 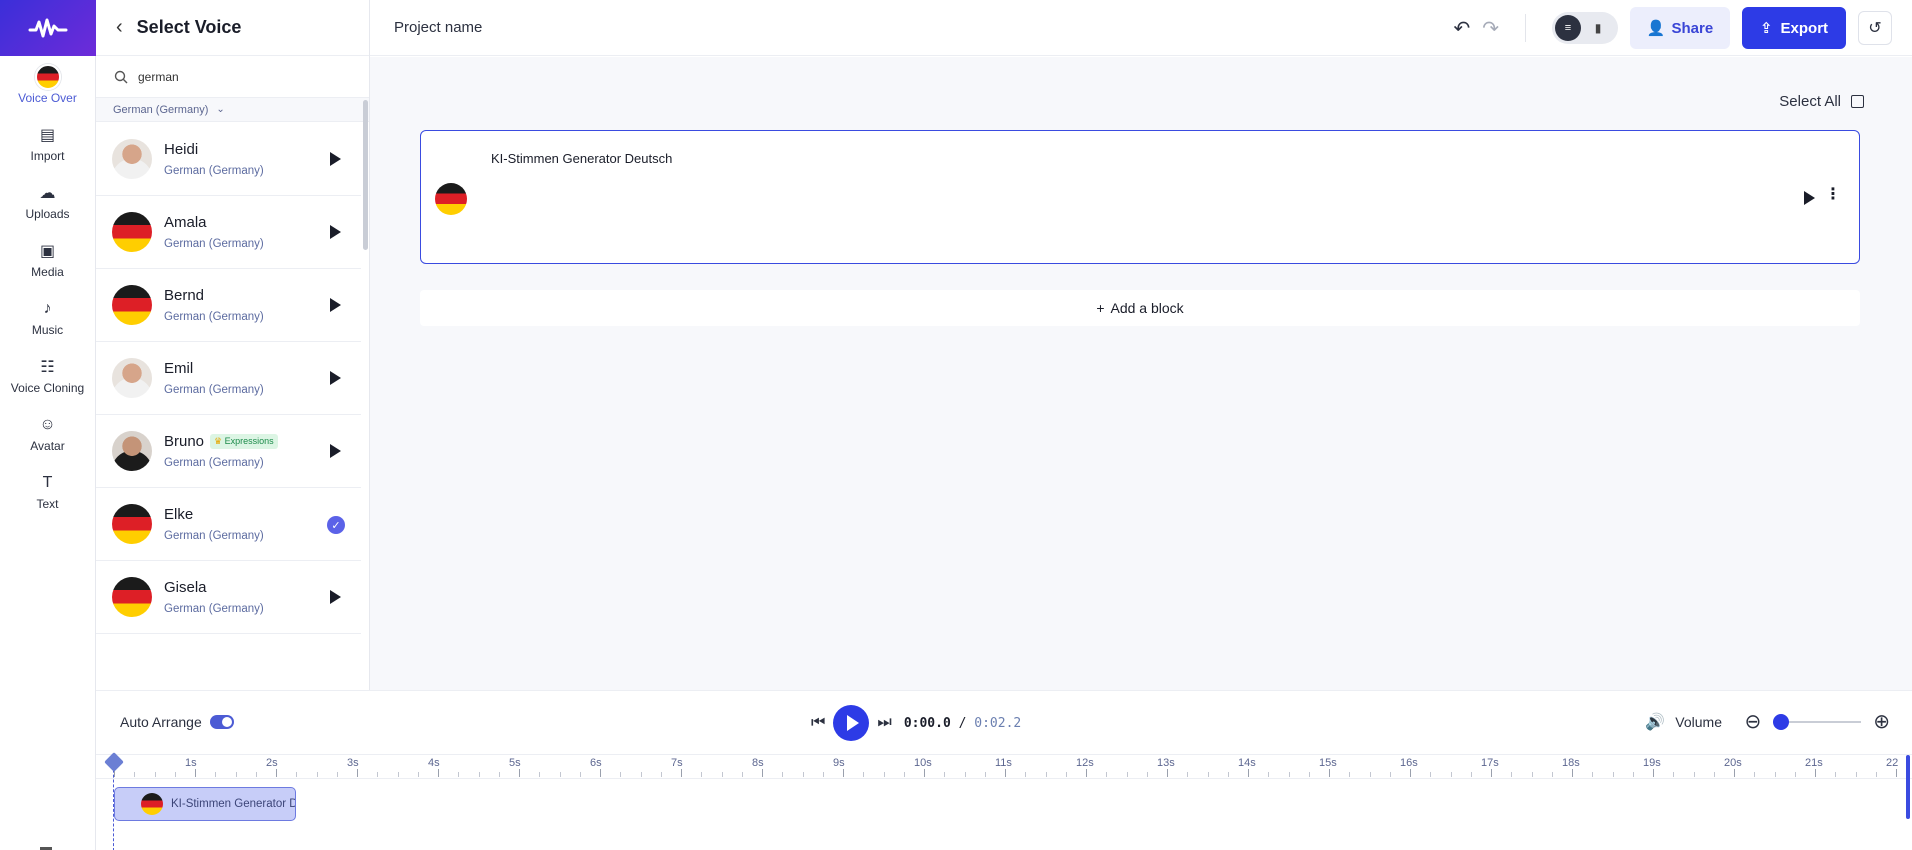 What do you see at coordinates (132, 378) in the screenshot?
I see `voice-avatar` at bounding box center [132, 378].